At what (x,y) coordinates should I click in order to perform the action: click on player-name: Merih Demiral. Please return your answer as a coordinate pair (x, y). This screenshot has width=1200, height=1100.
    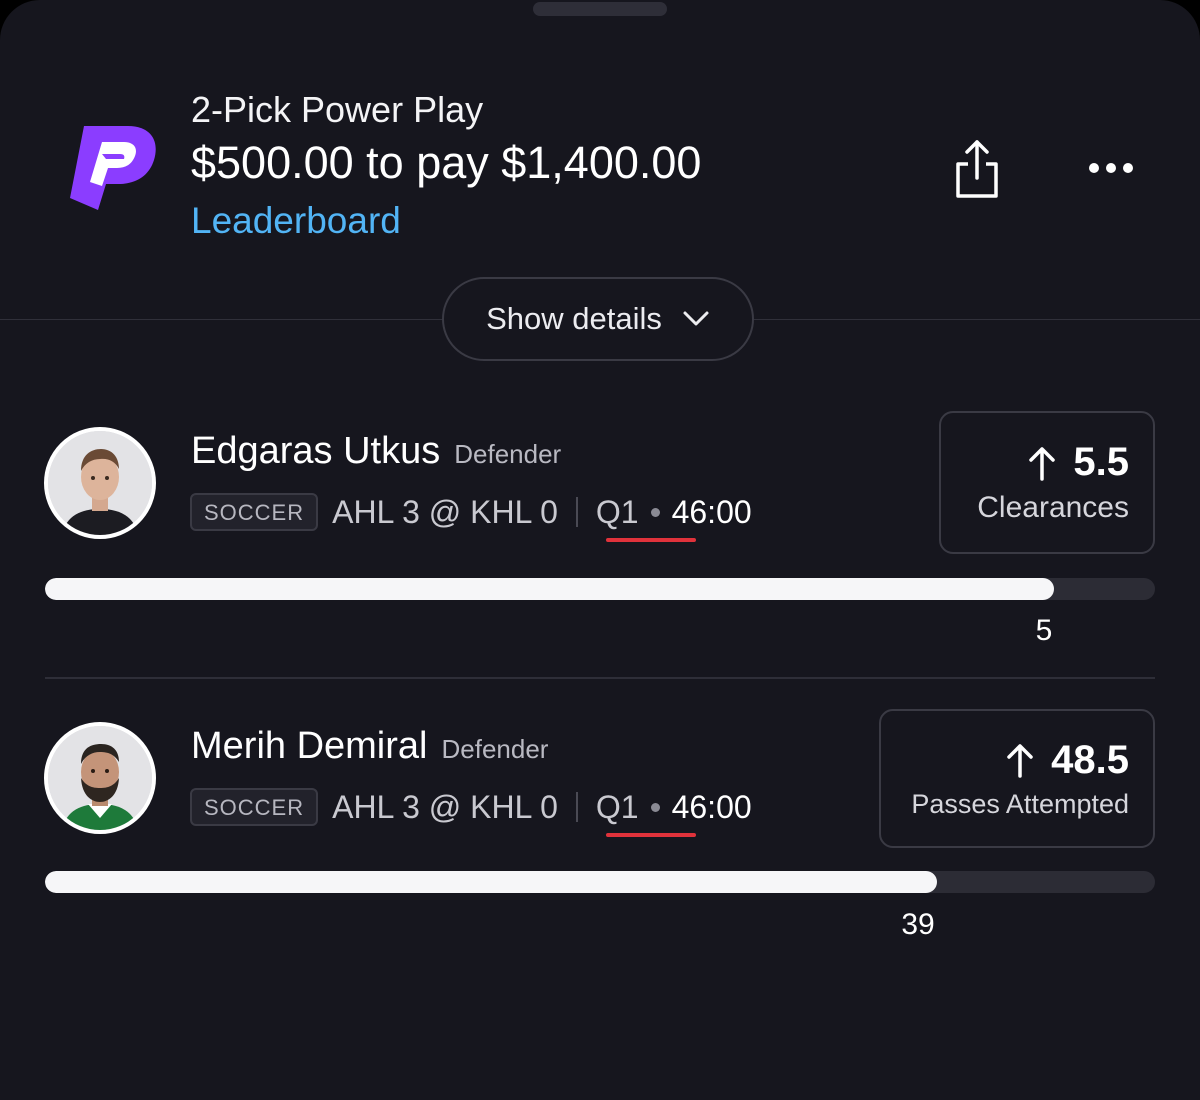
    Looking at the image, I should click on (309, 746).